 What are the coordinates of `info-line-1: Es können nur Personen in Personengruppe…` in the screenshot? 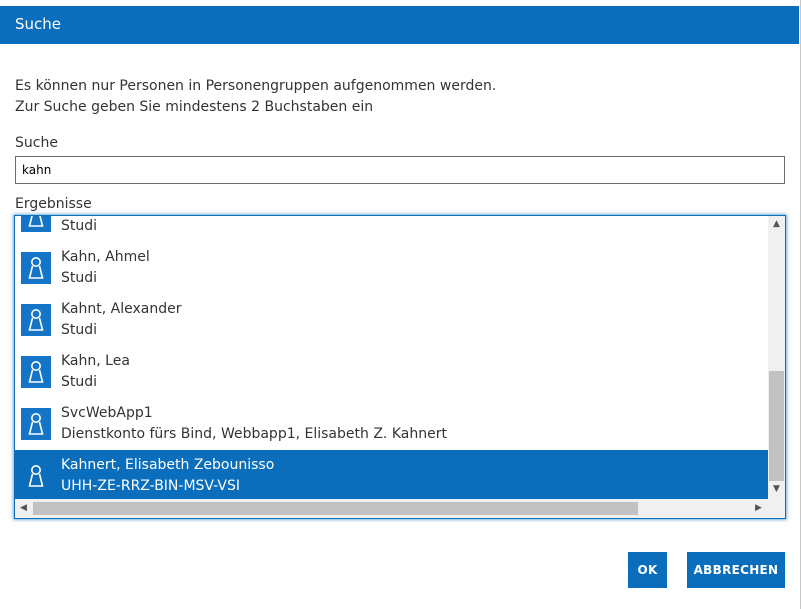 It's located at (256, 86).